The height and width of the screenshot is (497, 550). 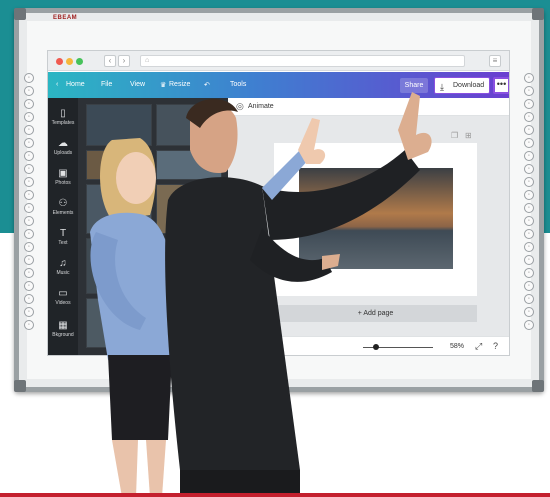 What do you see at coordinates (132, 317) in the screenshot?
I see `woman-figure` at bounding box center [132, 317].